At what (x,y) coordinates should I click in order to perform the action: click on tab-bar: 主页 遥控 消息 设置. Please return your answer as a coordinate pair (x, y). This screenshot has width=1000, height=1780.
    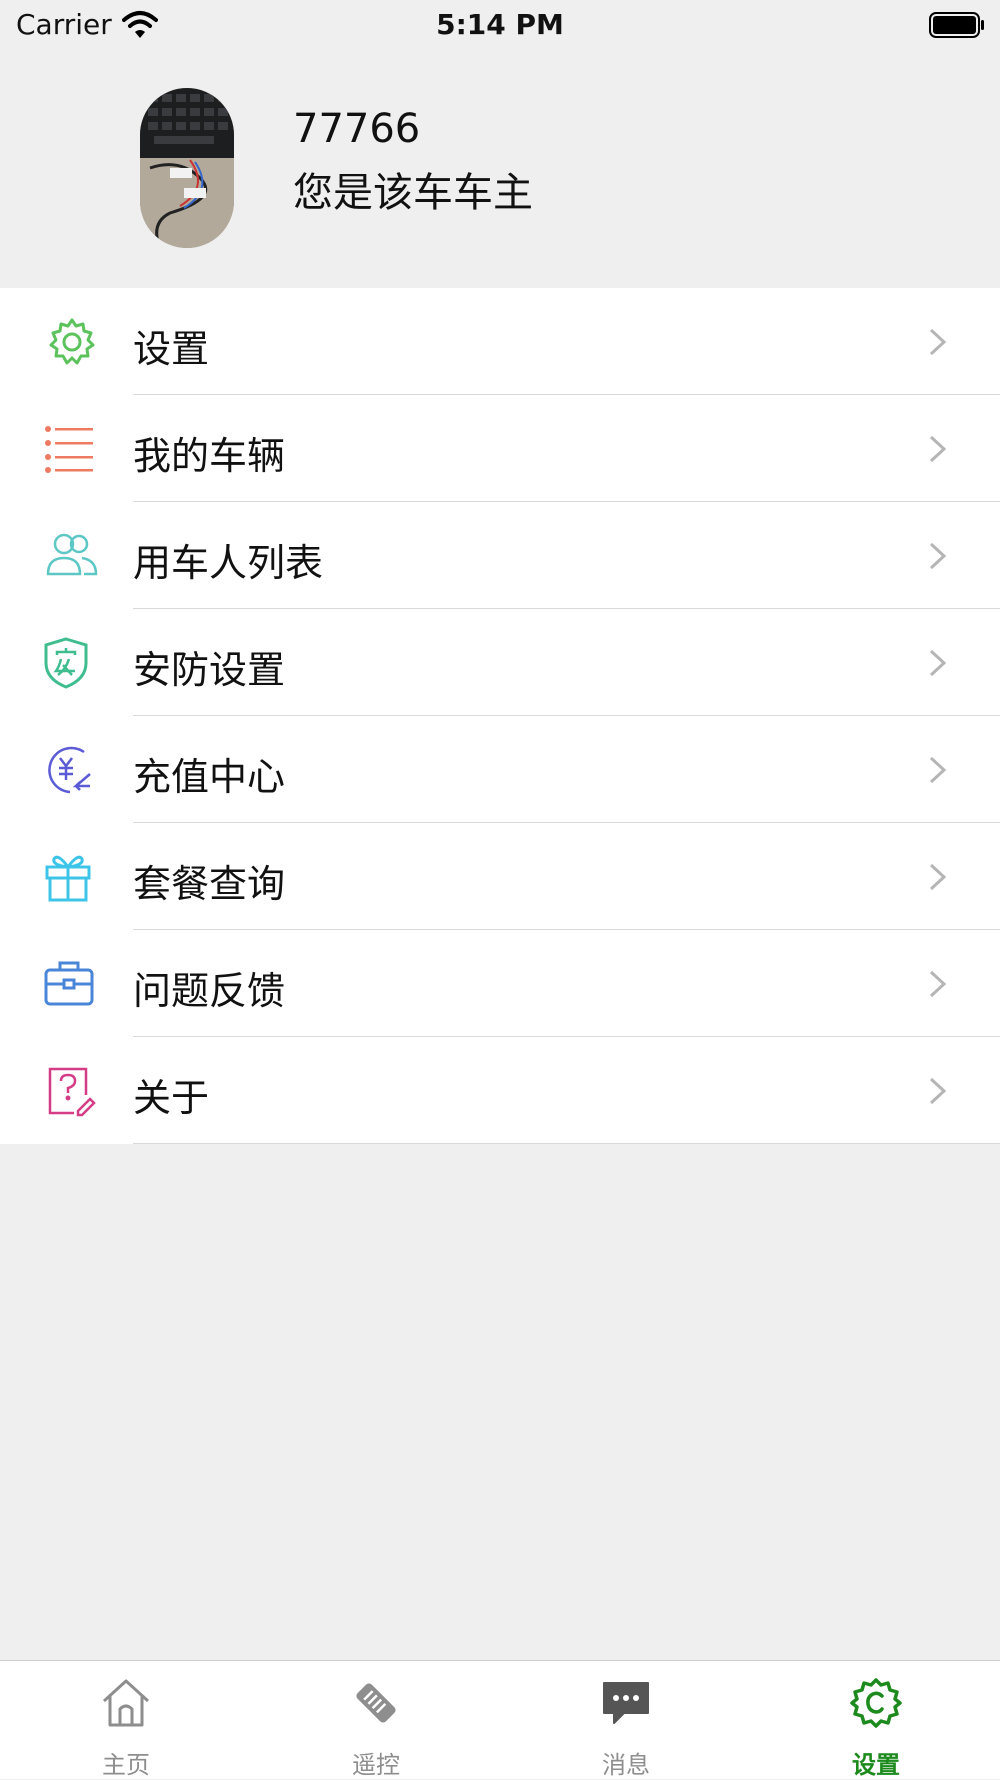
    Looking at the image, I should click on (500, 1719).